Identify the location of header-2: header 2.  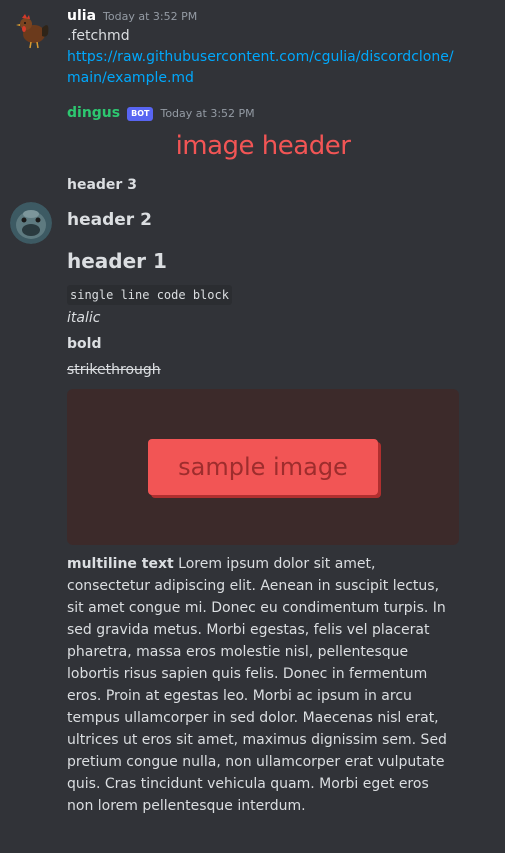
(109, 220).